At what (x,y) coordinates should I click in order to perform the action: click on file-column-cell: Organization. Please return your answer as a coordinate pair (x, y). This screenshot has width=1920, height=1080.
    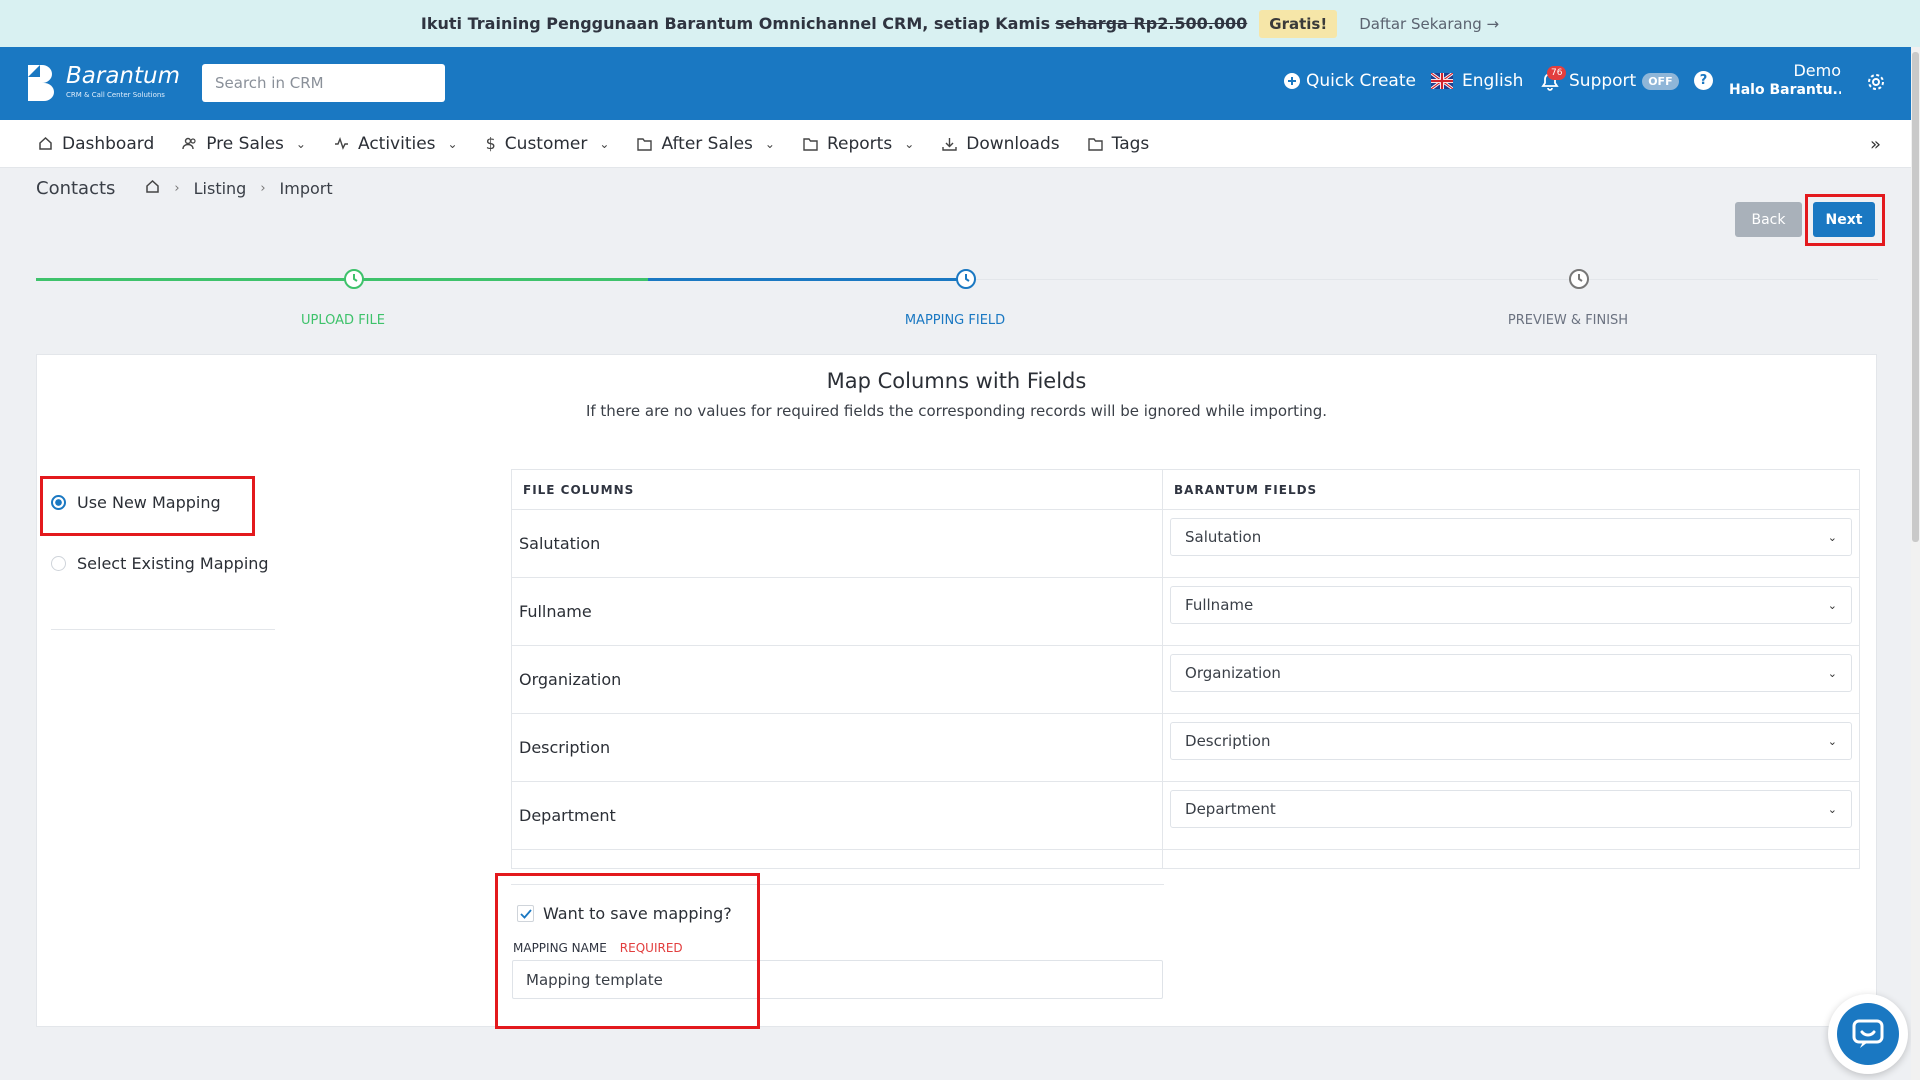
    Looking at the image, I should click on (838, 679).